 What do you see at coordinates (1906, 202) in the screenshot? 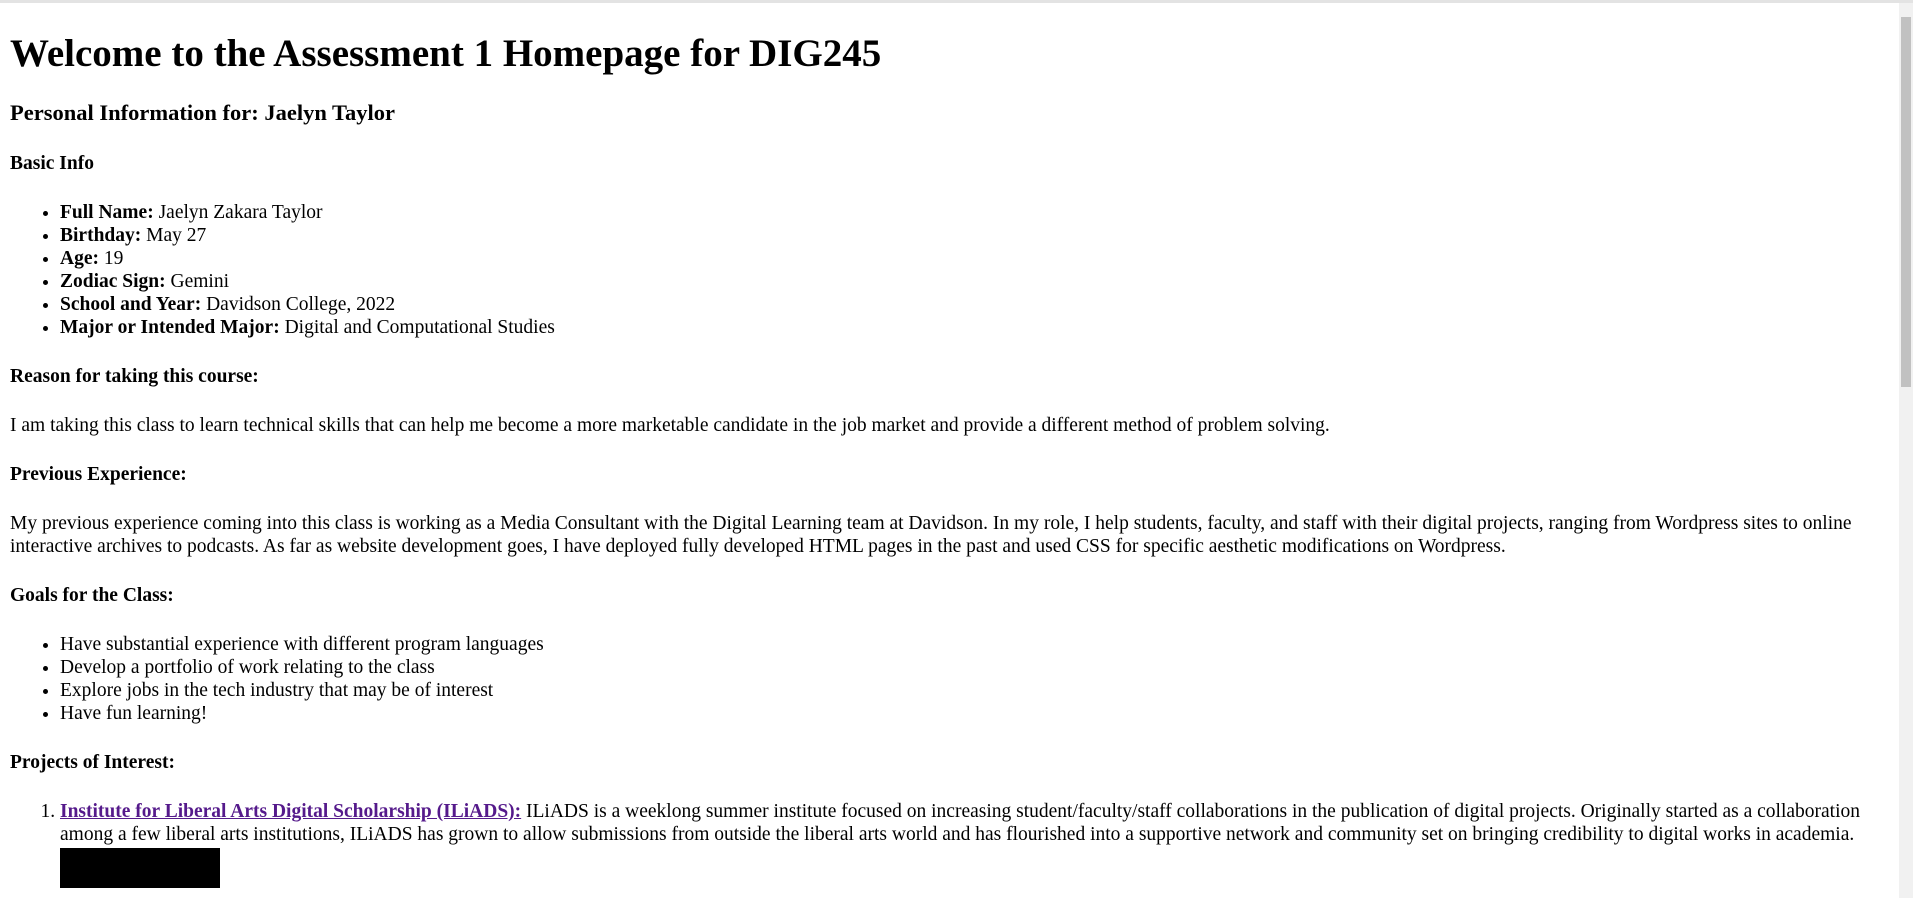
I see `scrollbar-thumb` at bounding box center [1906, 202].